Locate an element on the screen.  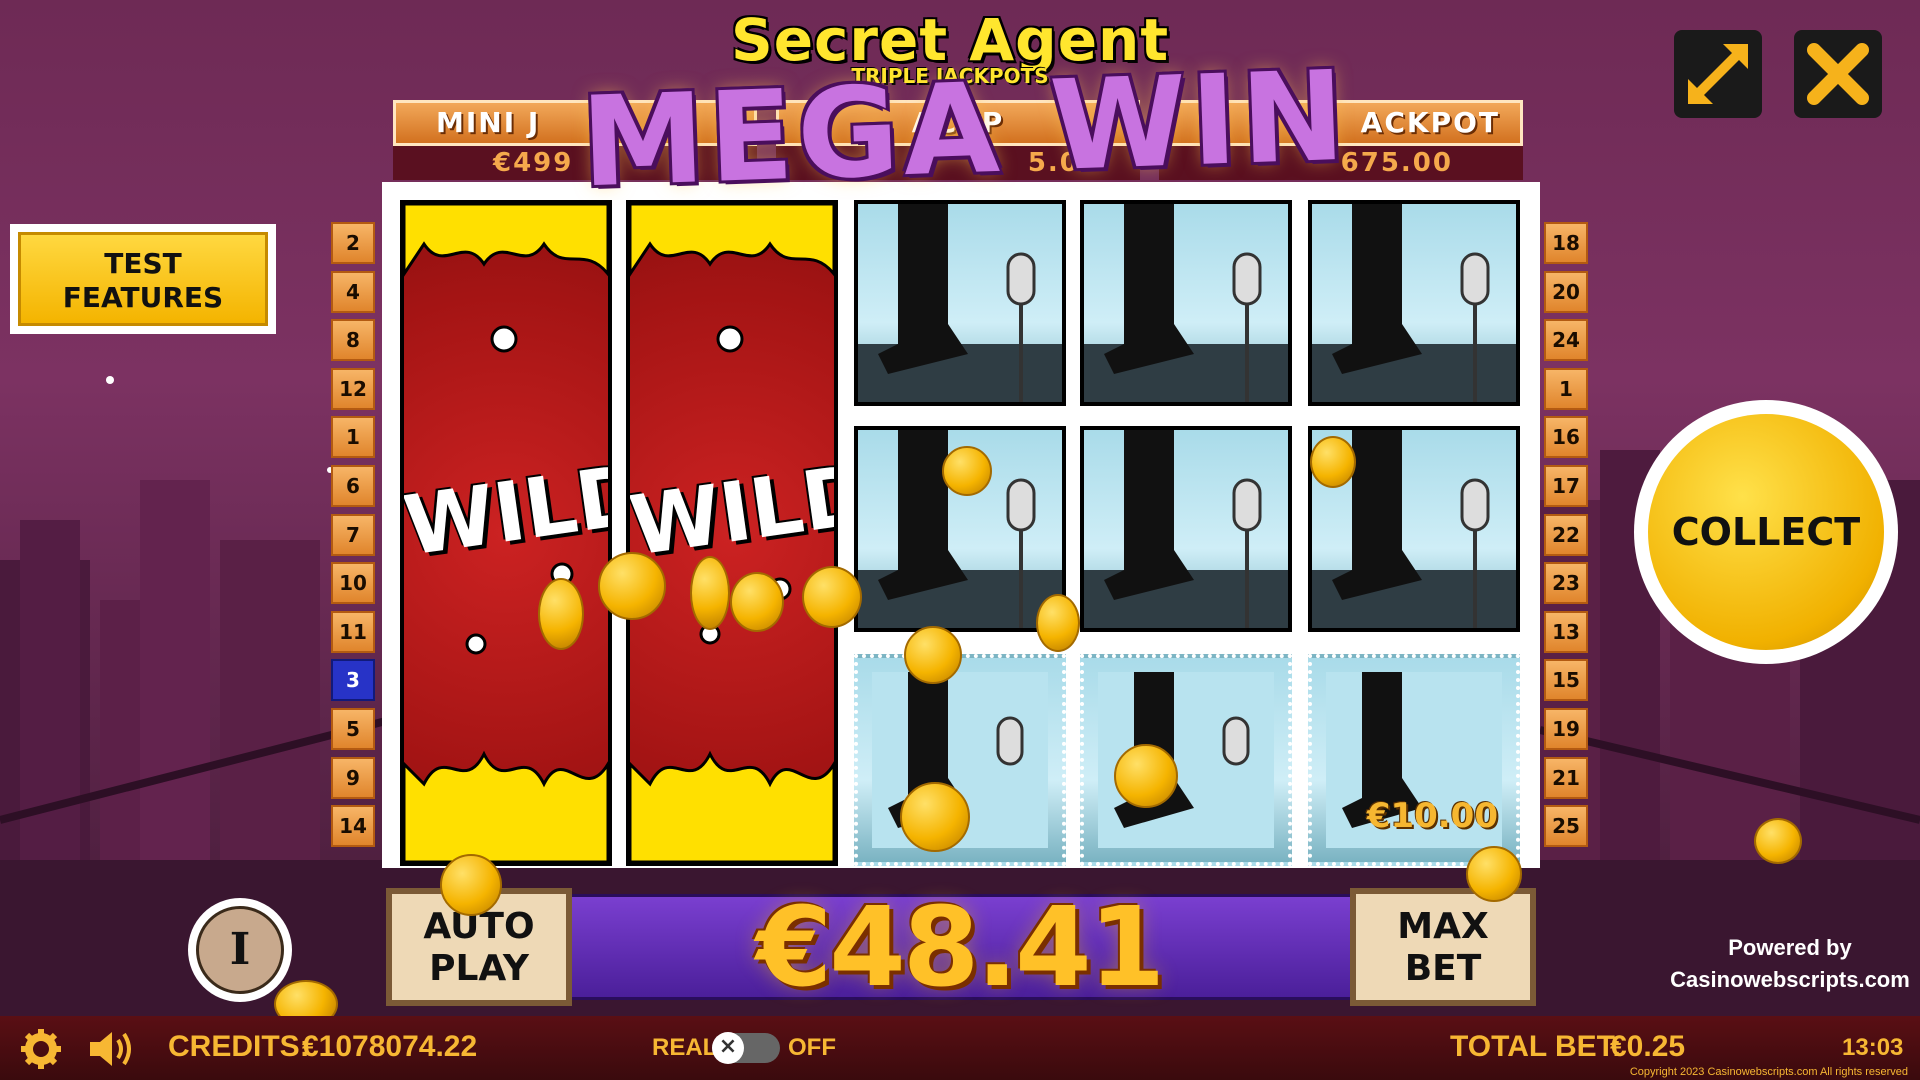
payline-indicator-right: 22 is located at coordinates (1566, 534).